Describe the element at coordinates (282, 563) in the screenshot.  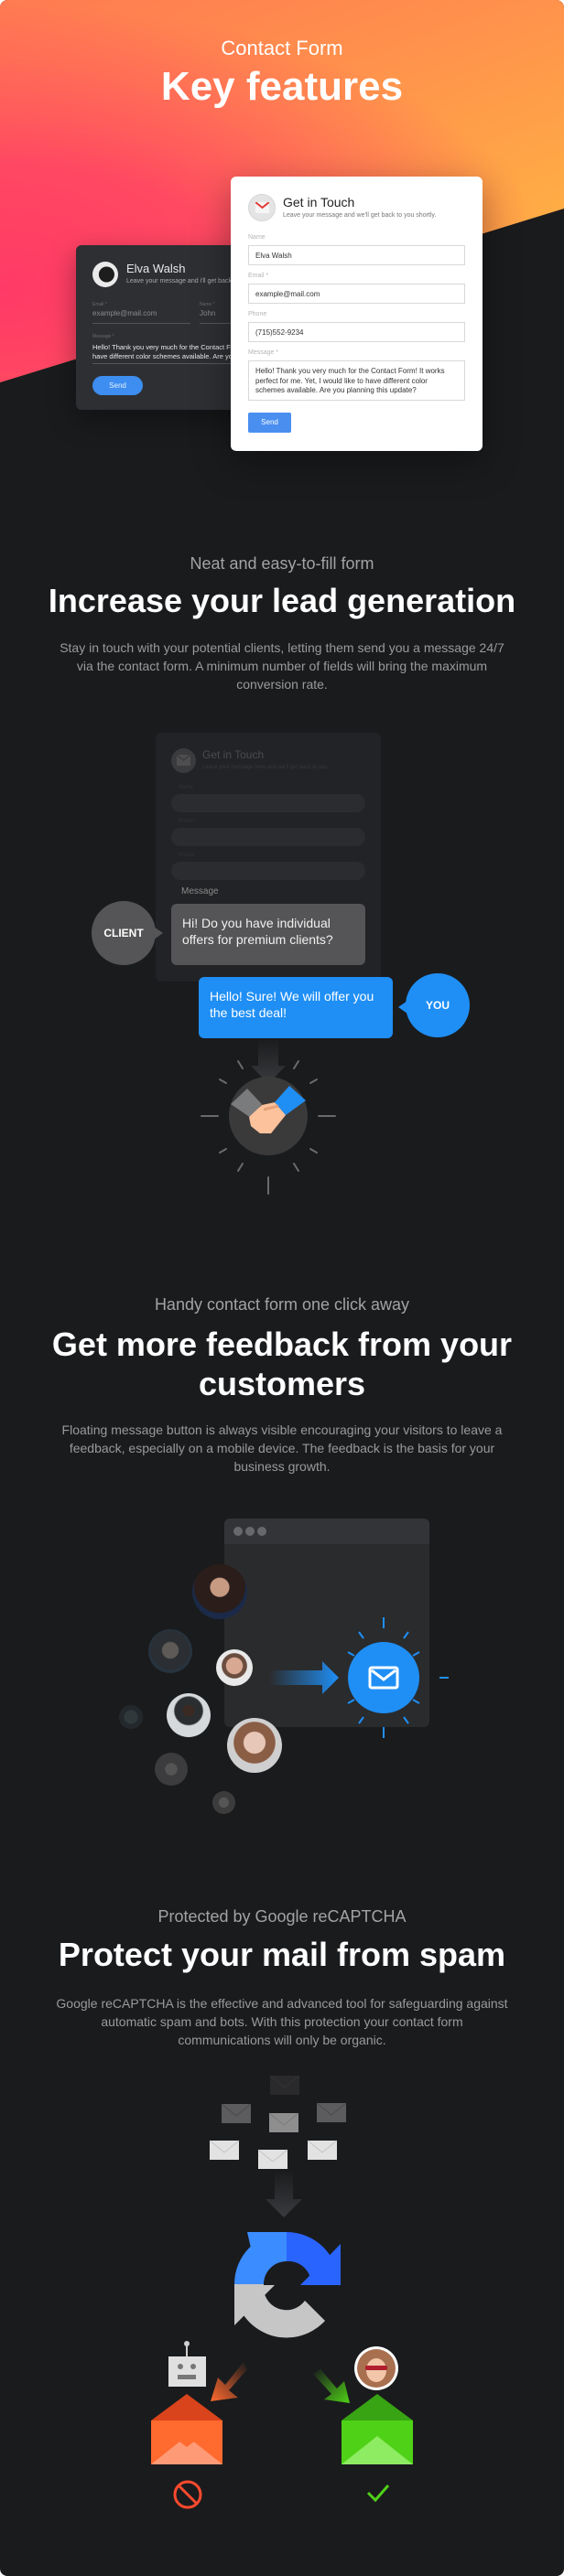
I see `lead-section-subtitle: Neat and easy-to-fill form` at that location.